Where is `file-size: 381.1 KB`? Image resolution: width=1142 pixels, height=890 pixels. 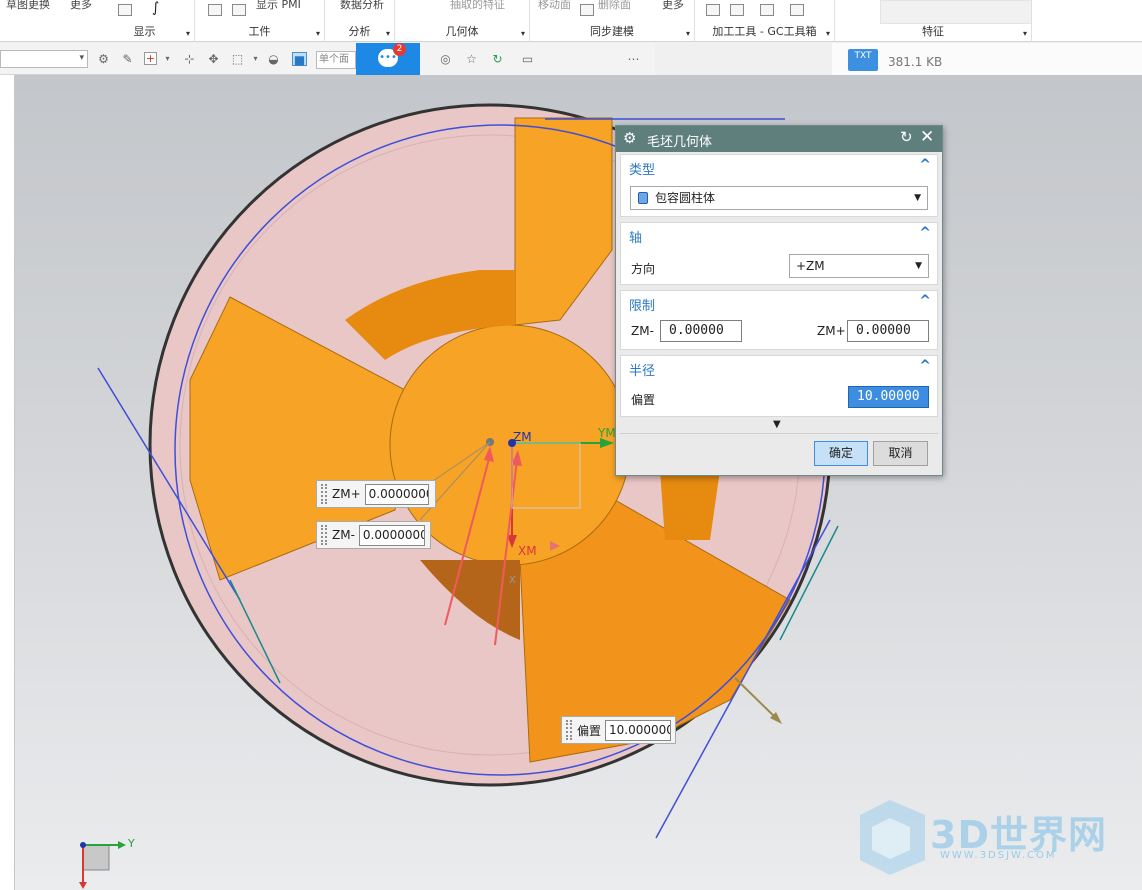
file-size: 381.1 KB is located at coordinates (915, 62).